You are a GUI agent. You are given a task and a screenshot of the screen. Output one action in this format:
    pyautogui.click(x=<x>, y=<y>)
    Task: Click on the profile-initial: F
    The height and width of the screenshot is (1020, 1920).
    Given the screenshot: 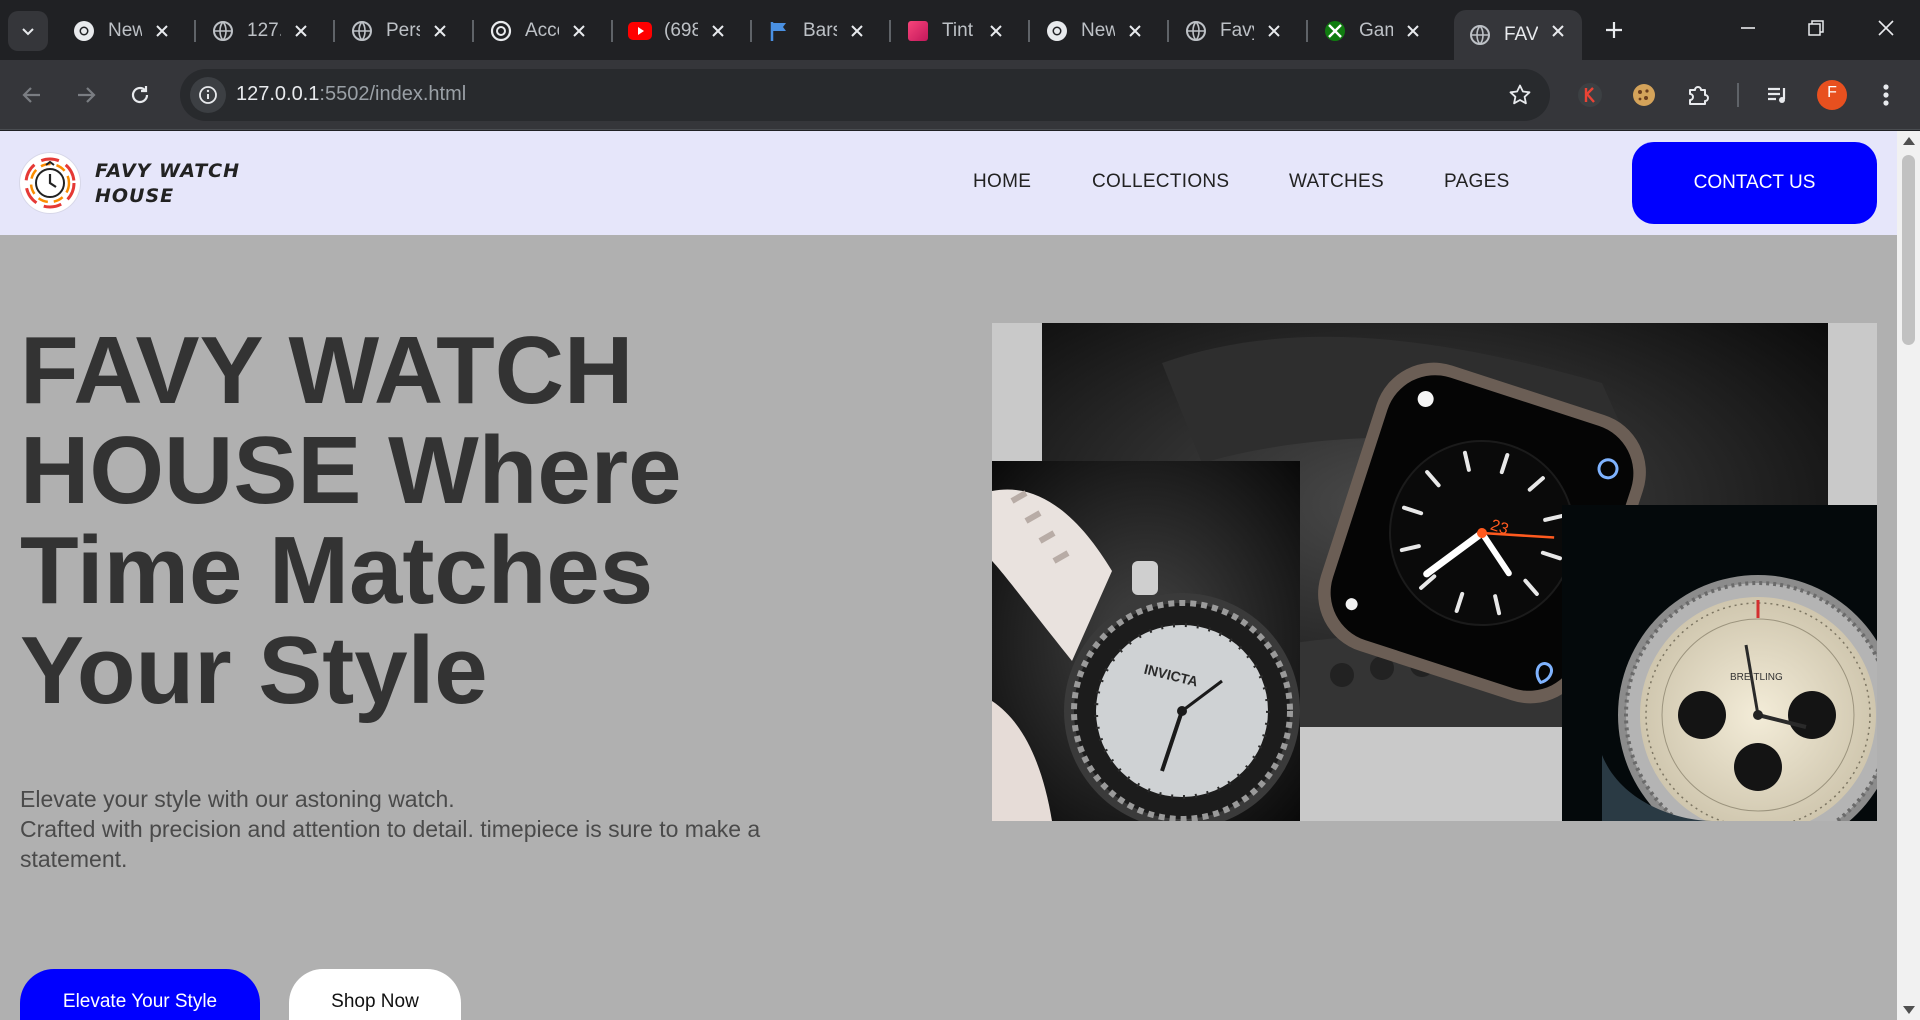 What is the action you would take?
    pyautogui.click(x=1832, y=92)
    